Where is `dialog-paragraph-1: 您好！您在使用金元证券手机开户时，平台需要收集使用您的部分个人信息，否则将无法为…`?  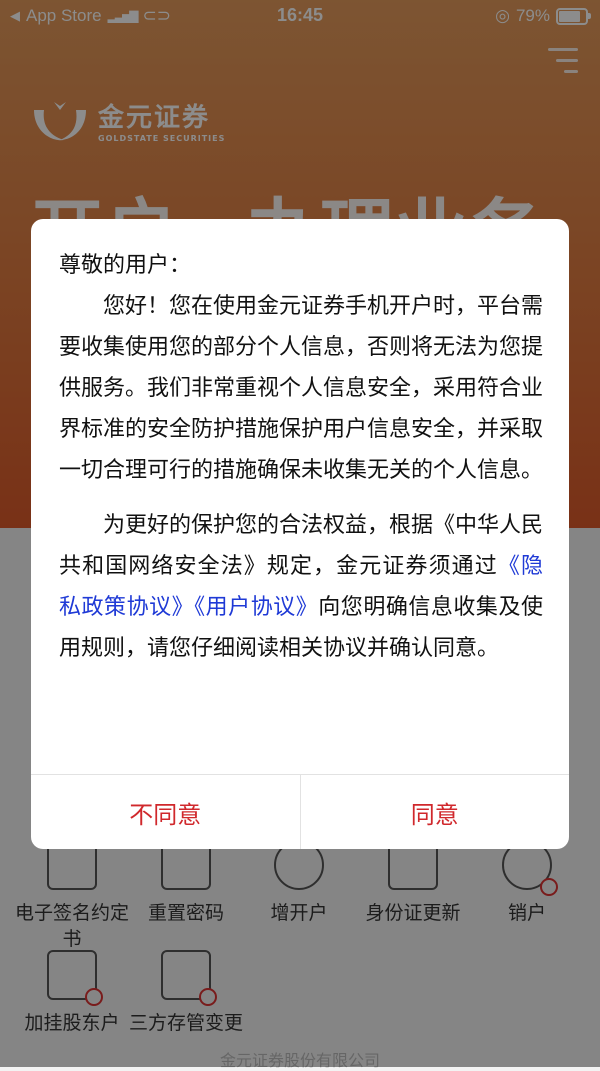 dialog-paragraph-1: 您好！您在使用金元证券手机开户时，平台需要收集使用您的部分个人信息，否则将无法为… is located at coordinates (301, 388).